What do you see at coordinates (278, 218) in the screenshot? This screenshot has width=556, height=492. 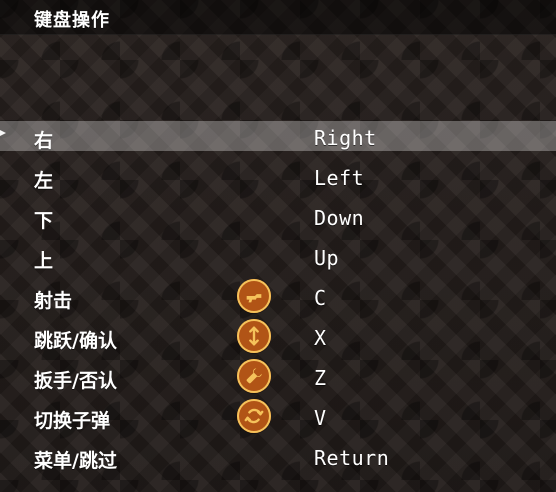 I see `binding-row-down: 下 Down` at bounding box center [278, 218].